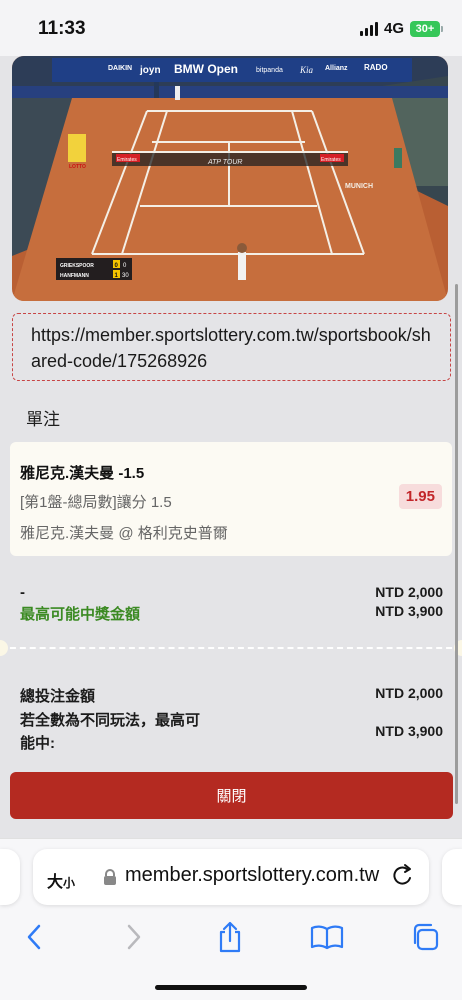 The width and height of the screenshot is (462, 1000). I want to click on home-indicator, so click(231, 987).